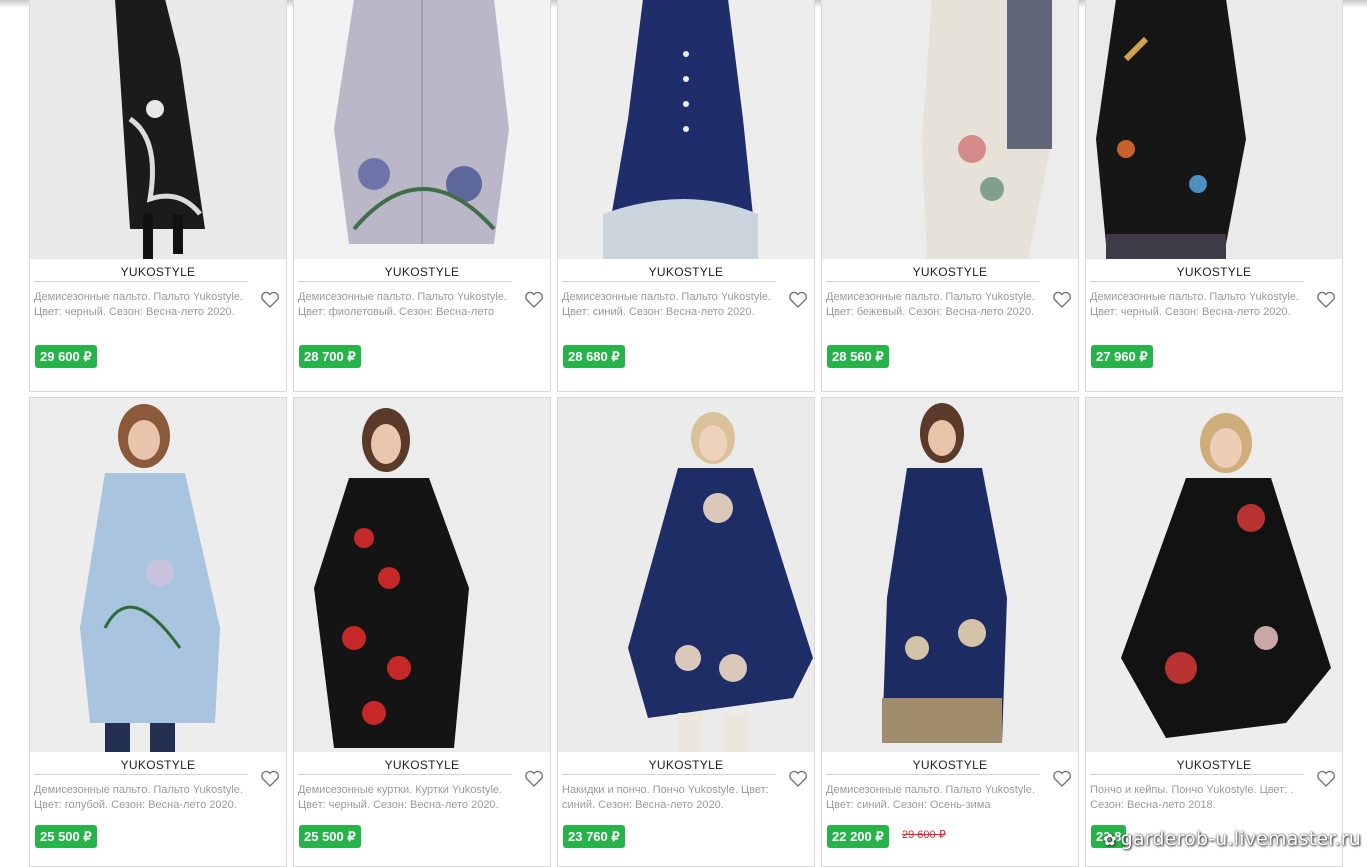 The width and height of the screenshot is (1367, 867). Describe the element at coordinates (594, 836) in the screenshot. I see `price-badge: 23 760 ₽` at that location.